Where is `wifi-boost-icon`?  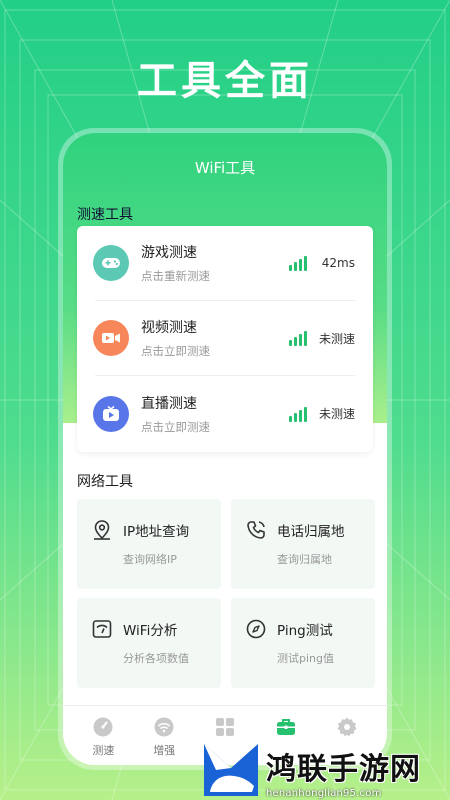 wifi-boost-icon is located at coordinates (164, 727).